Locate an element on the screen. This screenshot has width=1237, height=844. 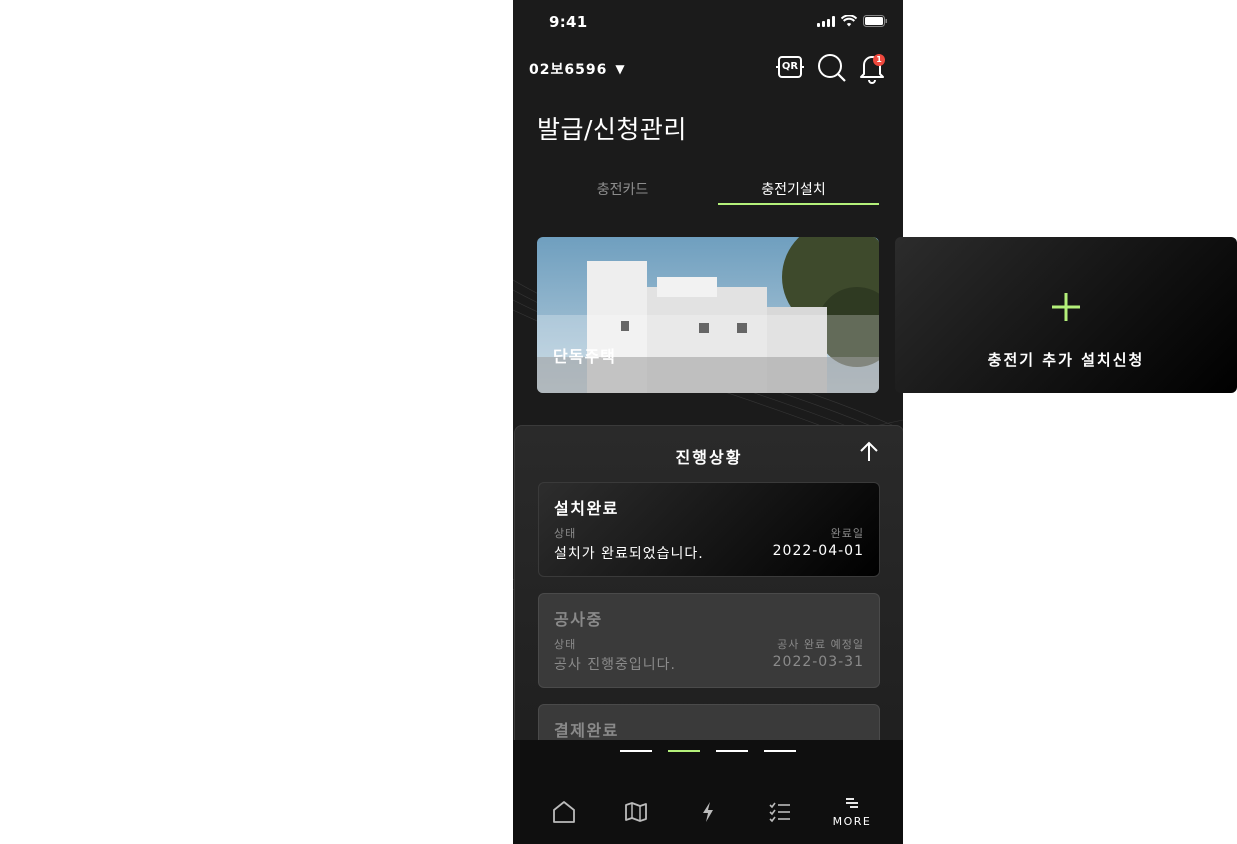
checklist-icon is located at coordinates (779, 812).